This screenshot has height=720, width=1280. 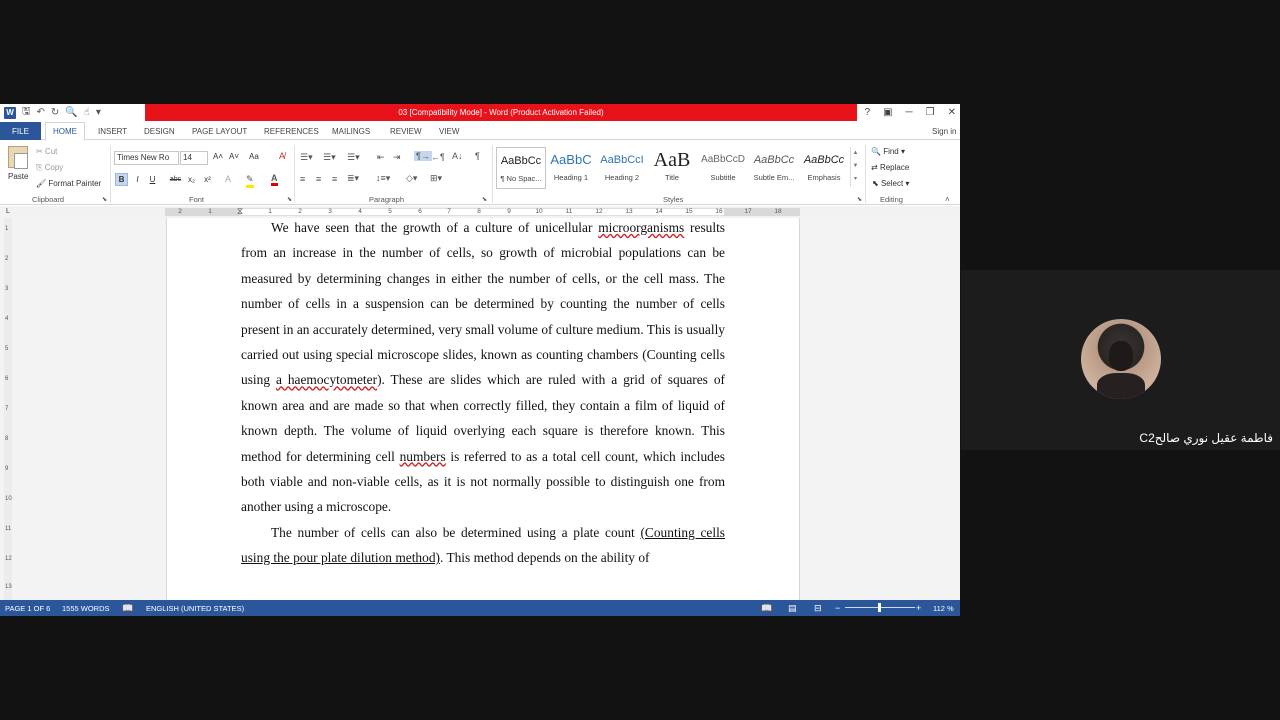 What do you see at coordinates (890, 167) in the screenshot?
I see `replace-button: ⇄ Replace` at bounding box center [890, 167].